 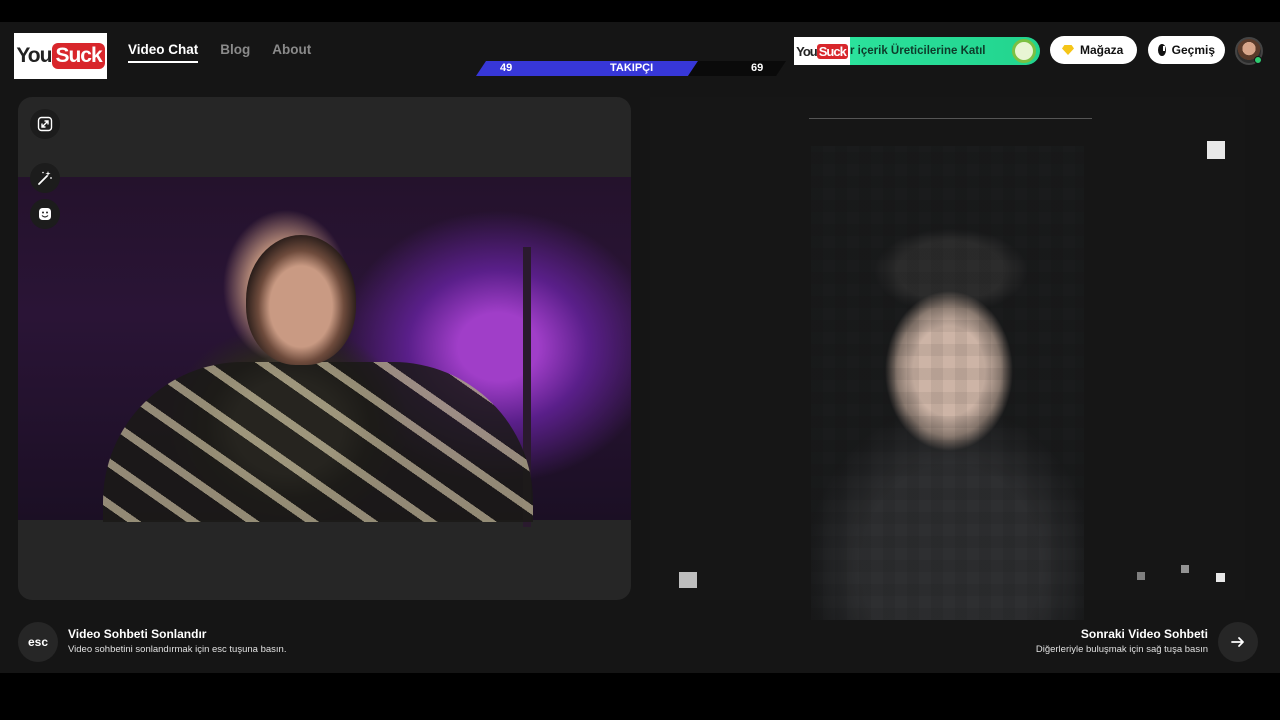 I want to click on follower-label: TAKIPÇI, so click(x=632, y=68).